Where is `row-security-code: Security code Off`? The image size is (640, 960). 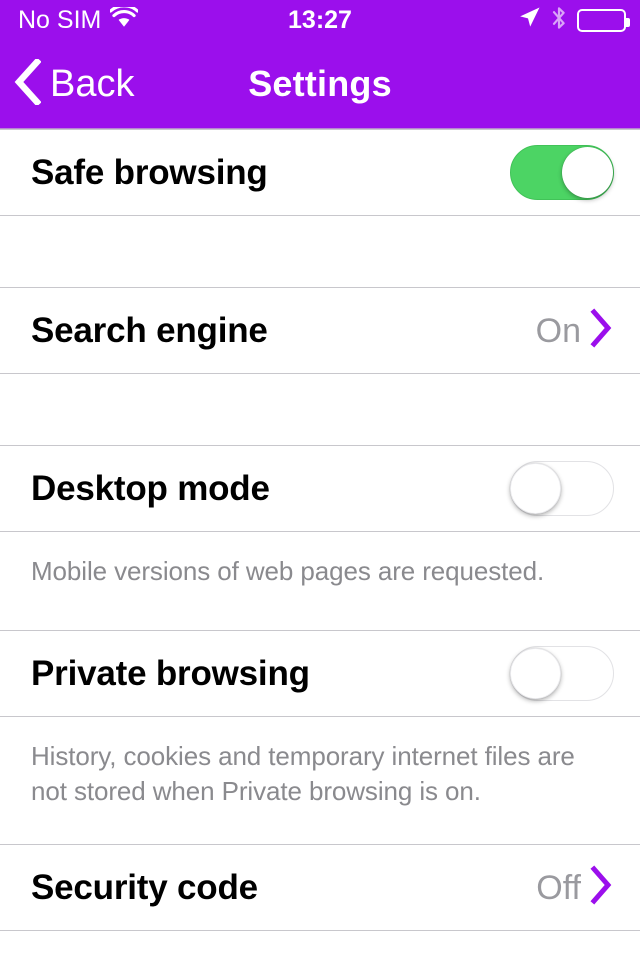 row-security-code: Security code Off is located at coordinates (320, 887).